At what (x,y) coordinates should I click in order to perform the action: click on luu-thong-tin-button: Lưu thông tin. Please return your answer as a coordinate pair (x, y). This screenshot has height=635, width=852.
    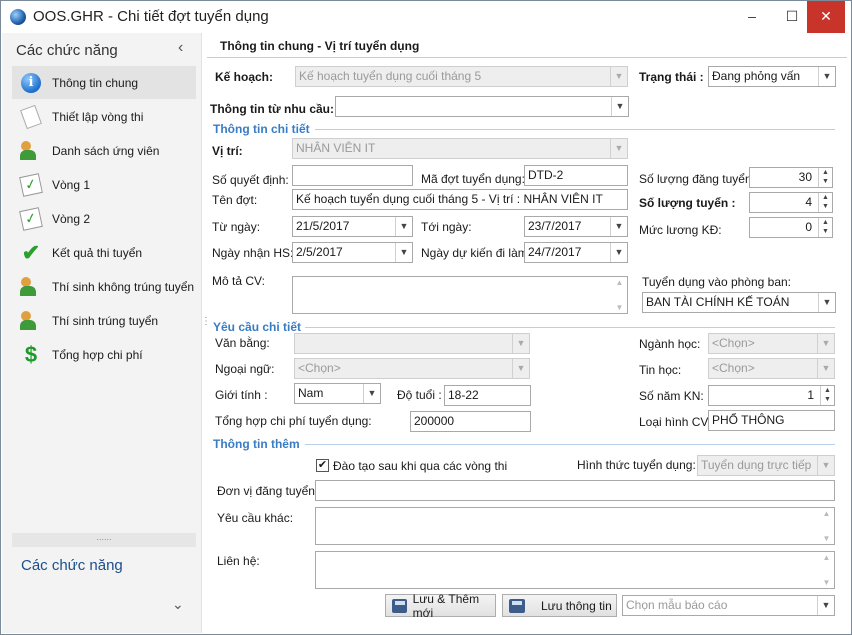
    Looking at the image, I should click on (559, 605).